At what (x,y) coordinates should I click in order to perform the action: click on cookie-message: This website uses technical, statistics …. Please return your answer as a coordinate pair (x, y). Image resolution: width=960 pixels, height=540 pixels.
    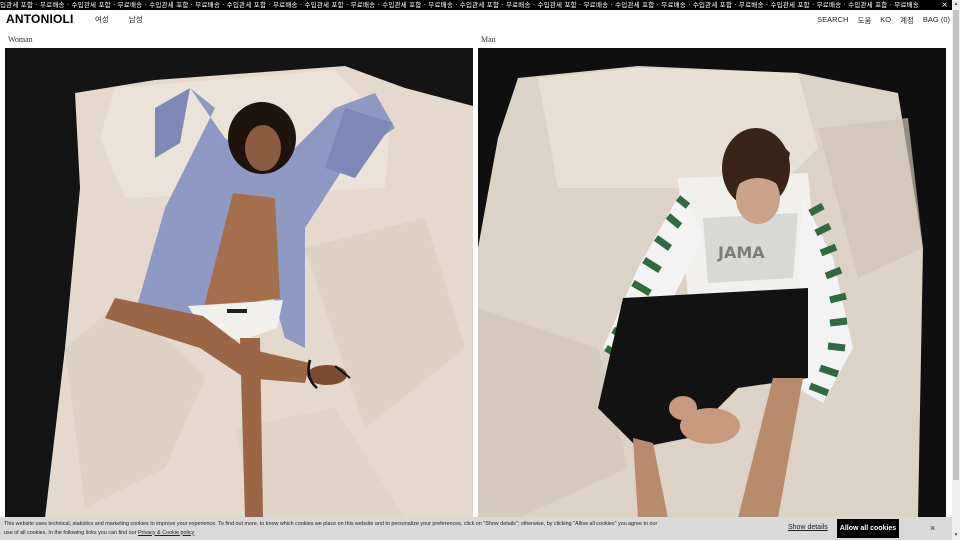
    Looking at the image, I should click on (344, 528).